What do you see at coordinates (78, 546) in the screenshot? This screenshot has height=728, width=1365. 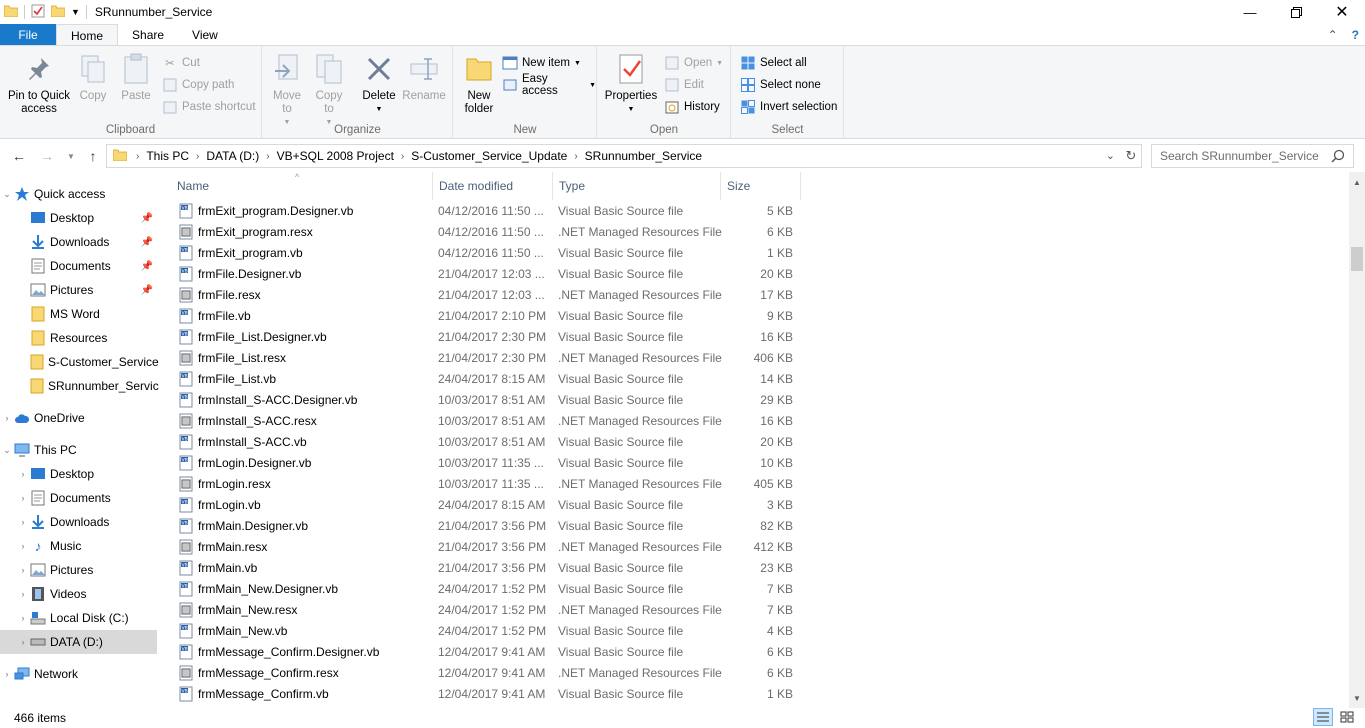 I see `nav-pc-music: › ♪ Music` at bounding box center [78, 546].